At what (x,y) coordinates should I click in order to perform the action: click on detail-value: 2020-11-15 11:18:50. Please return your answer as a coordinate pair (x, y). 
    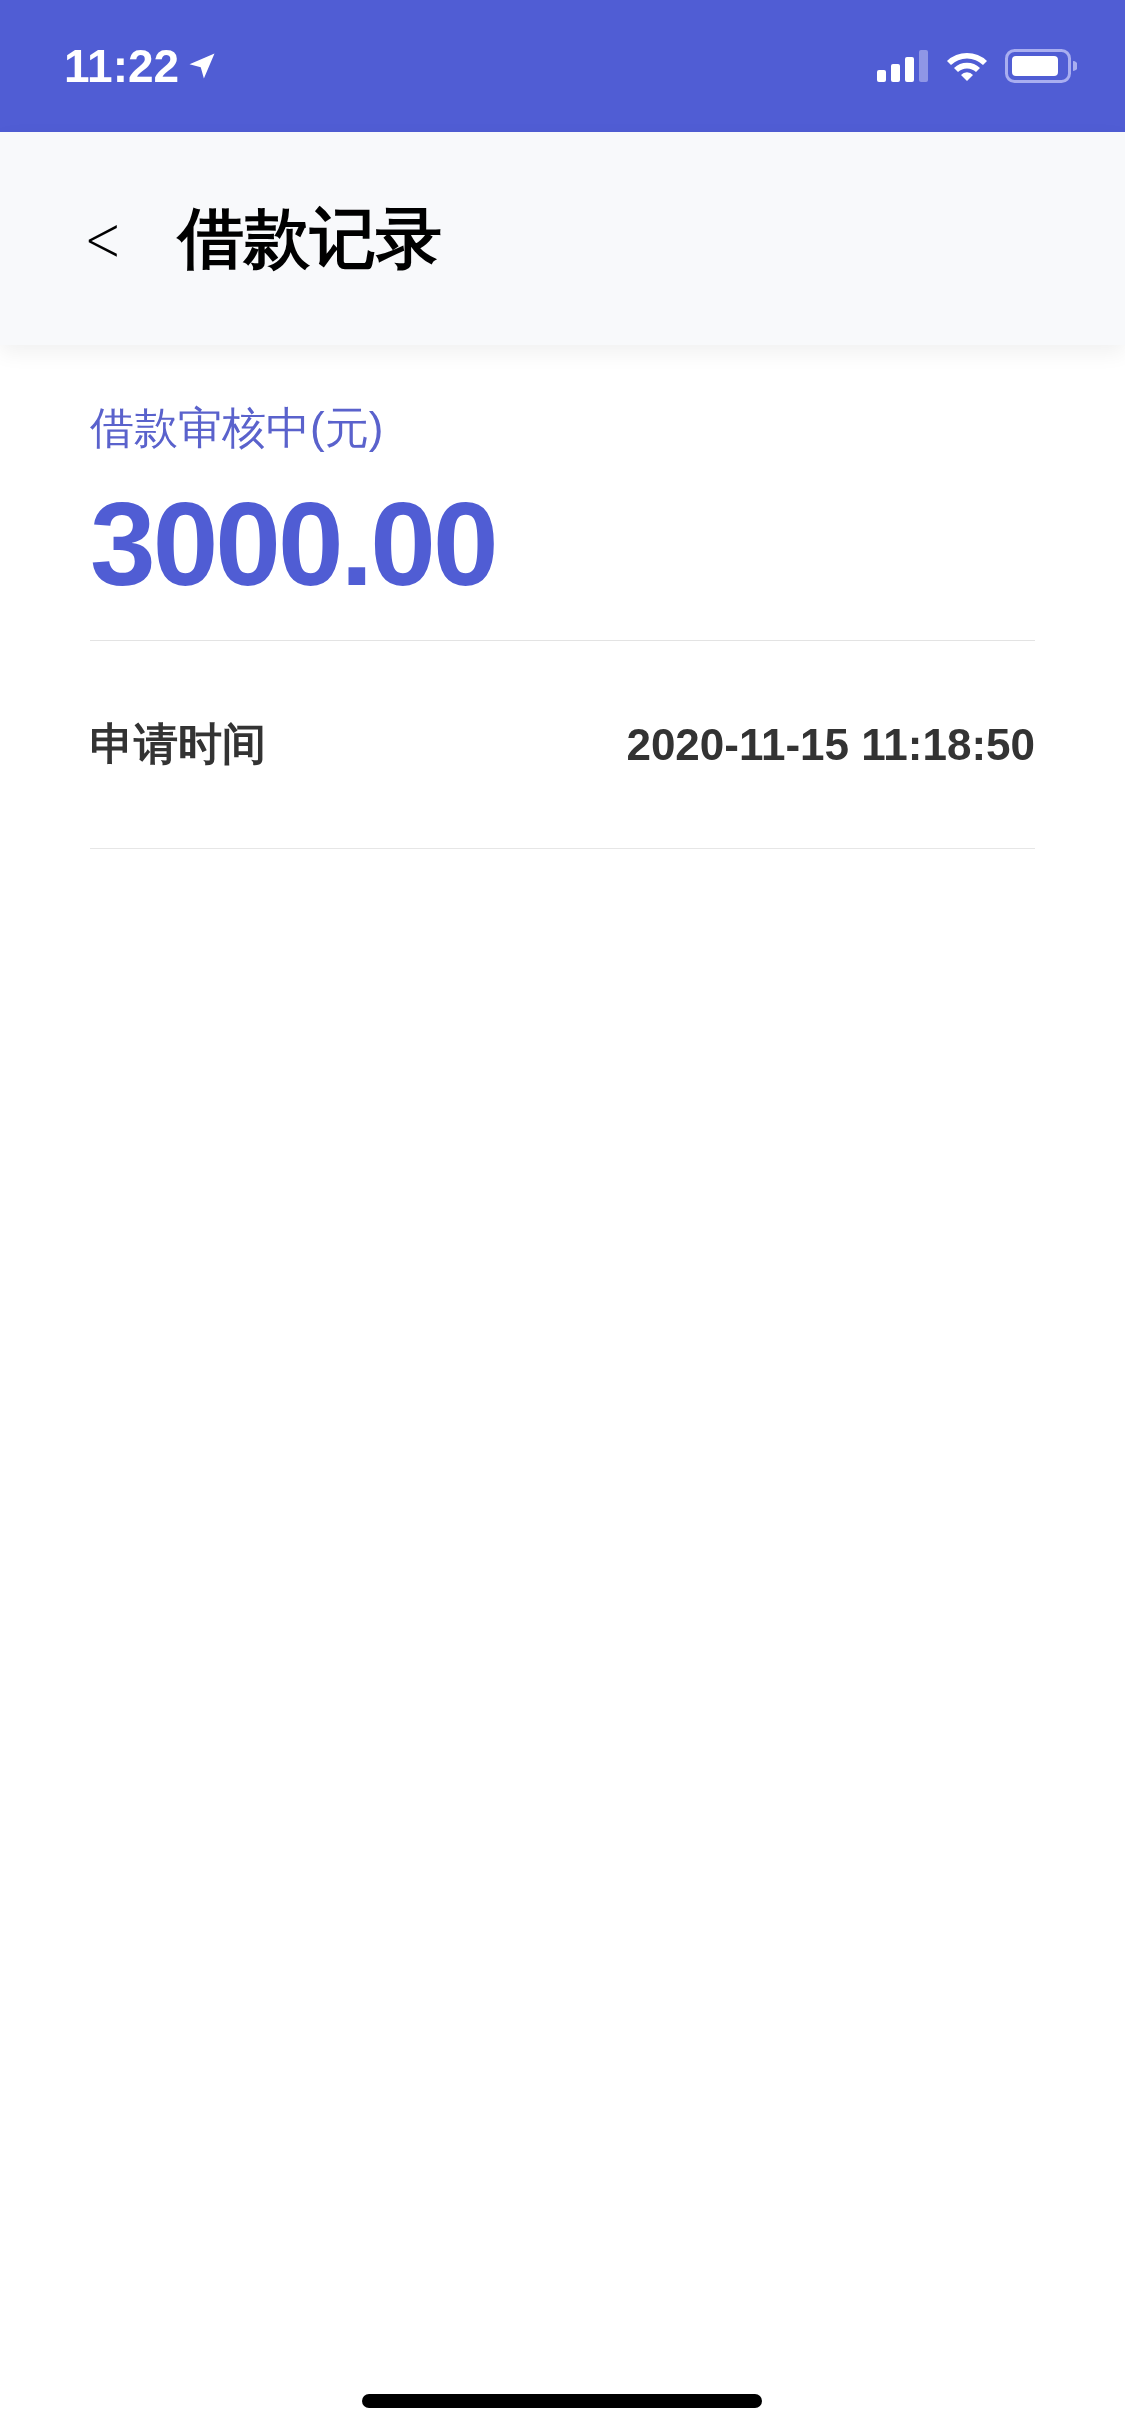
    Looking at the image, I should click on (830, 744).